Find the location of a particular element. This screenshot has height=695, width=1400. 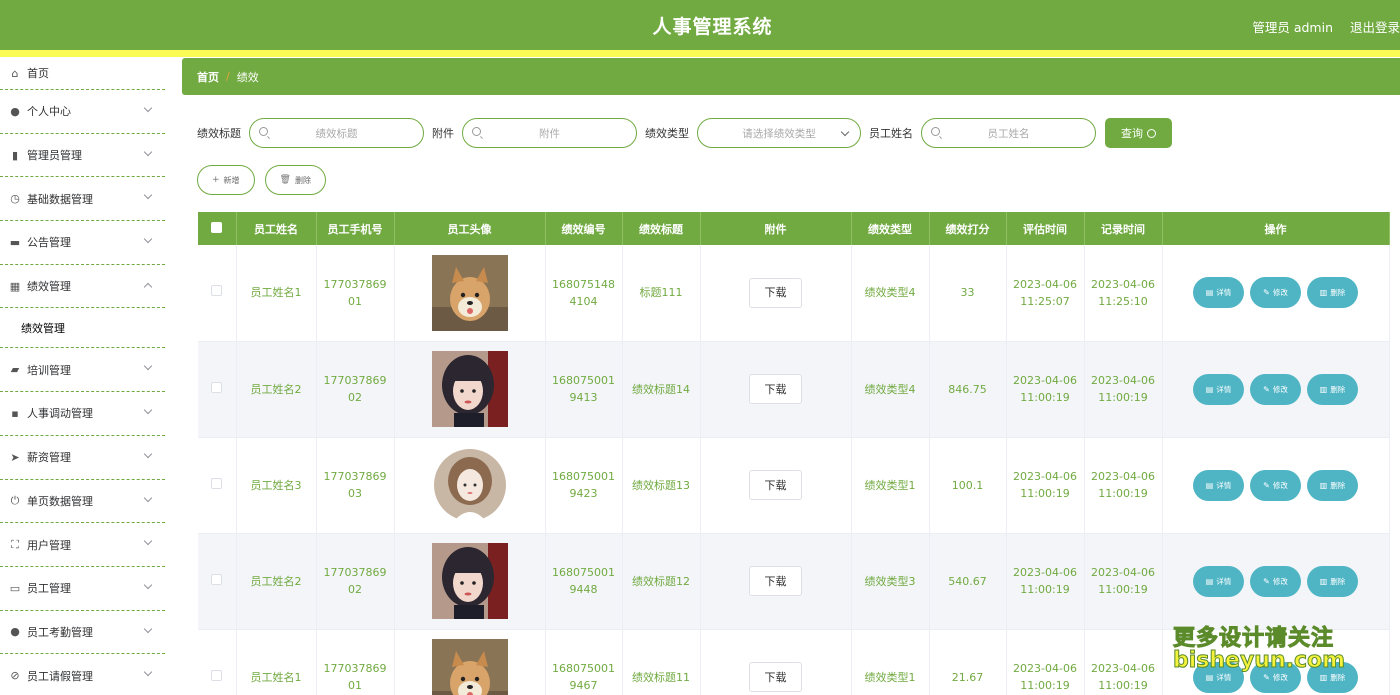

bulk-delete-button: 🗑 删除 is located at coordinates (295, 180).